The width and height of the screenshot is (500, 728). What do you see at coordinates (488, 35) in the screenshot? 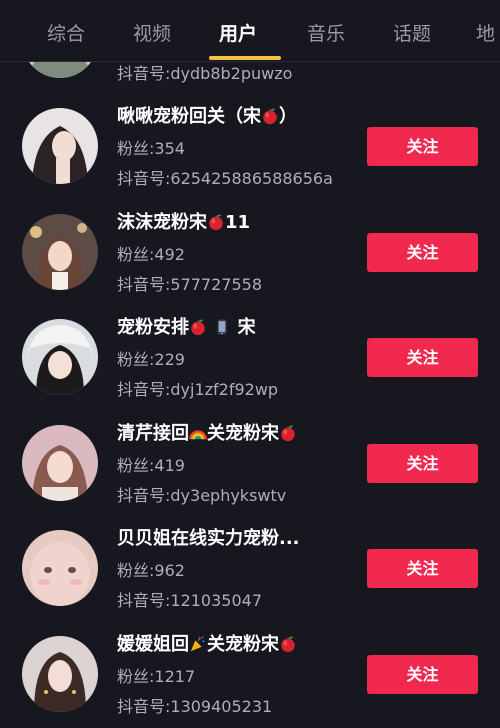
I see `tab-locations: 地` at bounding box center [488, 35].